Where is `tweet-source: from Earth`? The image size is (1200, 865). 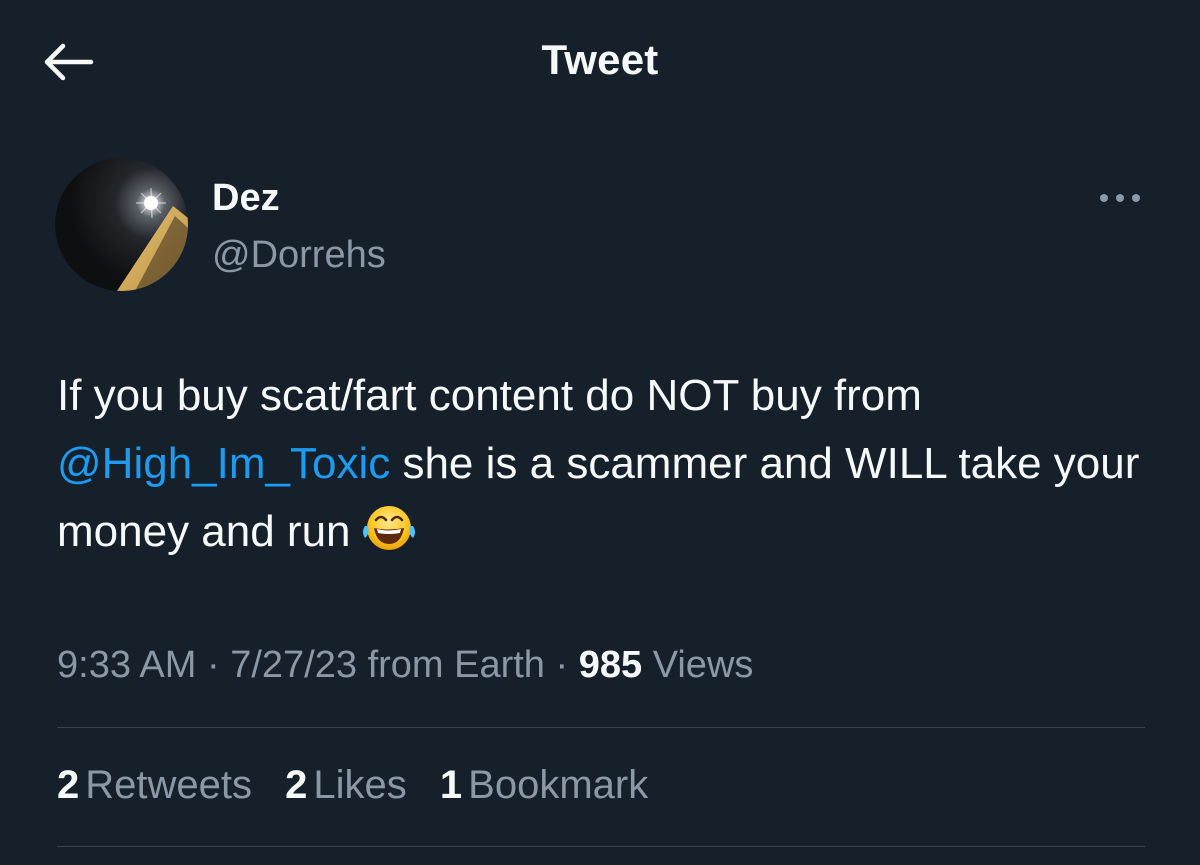
tweet-source: from Earth is located at coordinates (456, 665).